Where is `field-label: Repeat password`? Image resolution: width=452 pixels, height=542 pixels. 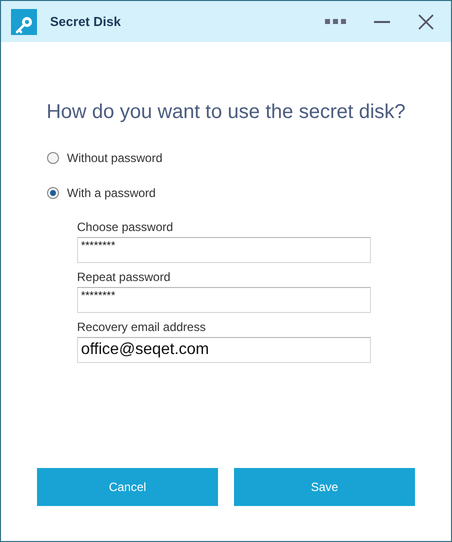
field-label: Repeat password is located at coordinates (124, 277).